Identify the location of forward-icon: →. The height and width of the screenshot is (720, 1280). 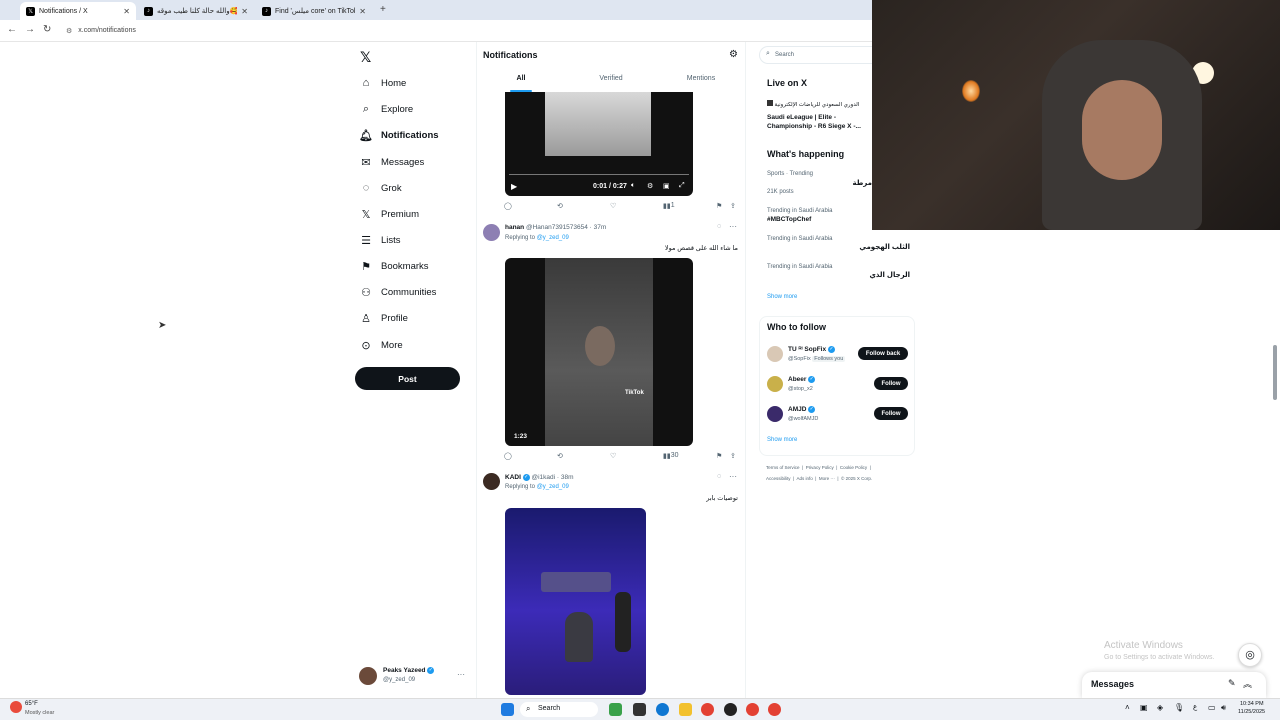
(30, 29).